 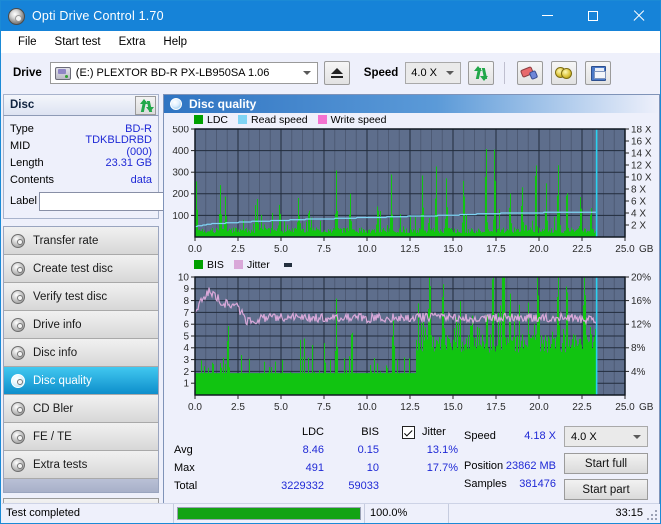 I want to click on menu-item-file: File, so click(x=27, y=42).